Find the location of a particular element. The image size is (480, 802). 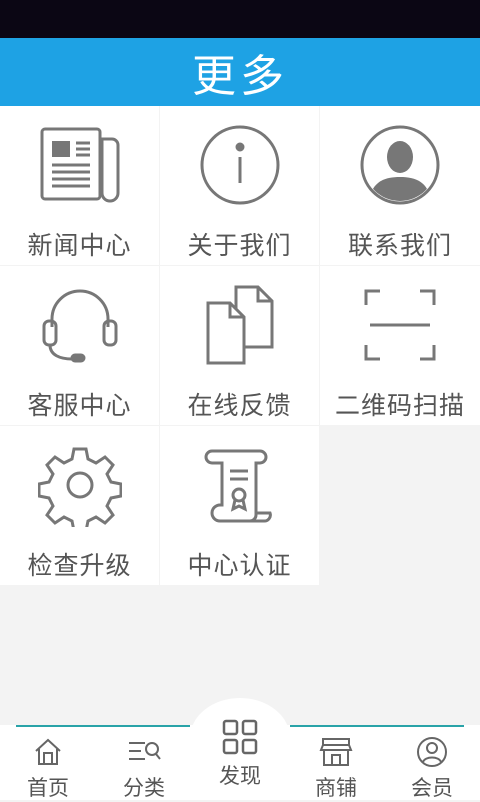

grid-icon is located at coordinates (240, 737).